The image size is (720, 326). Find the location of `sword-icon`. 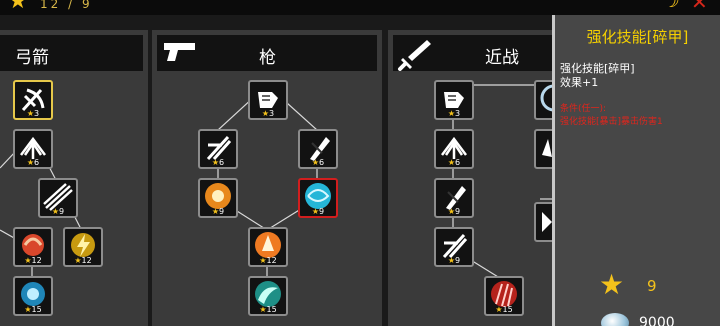

sword-icon is located at coordinates (414, 55).